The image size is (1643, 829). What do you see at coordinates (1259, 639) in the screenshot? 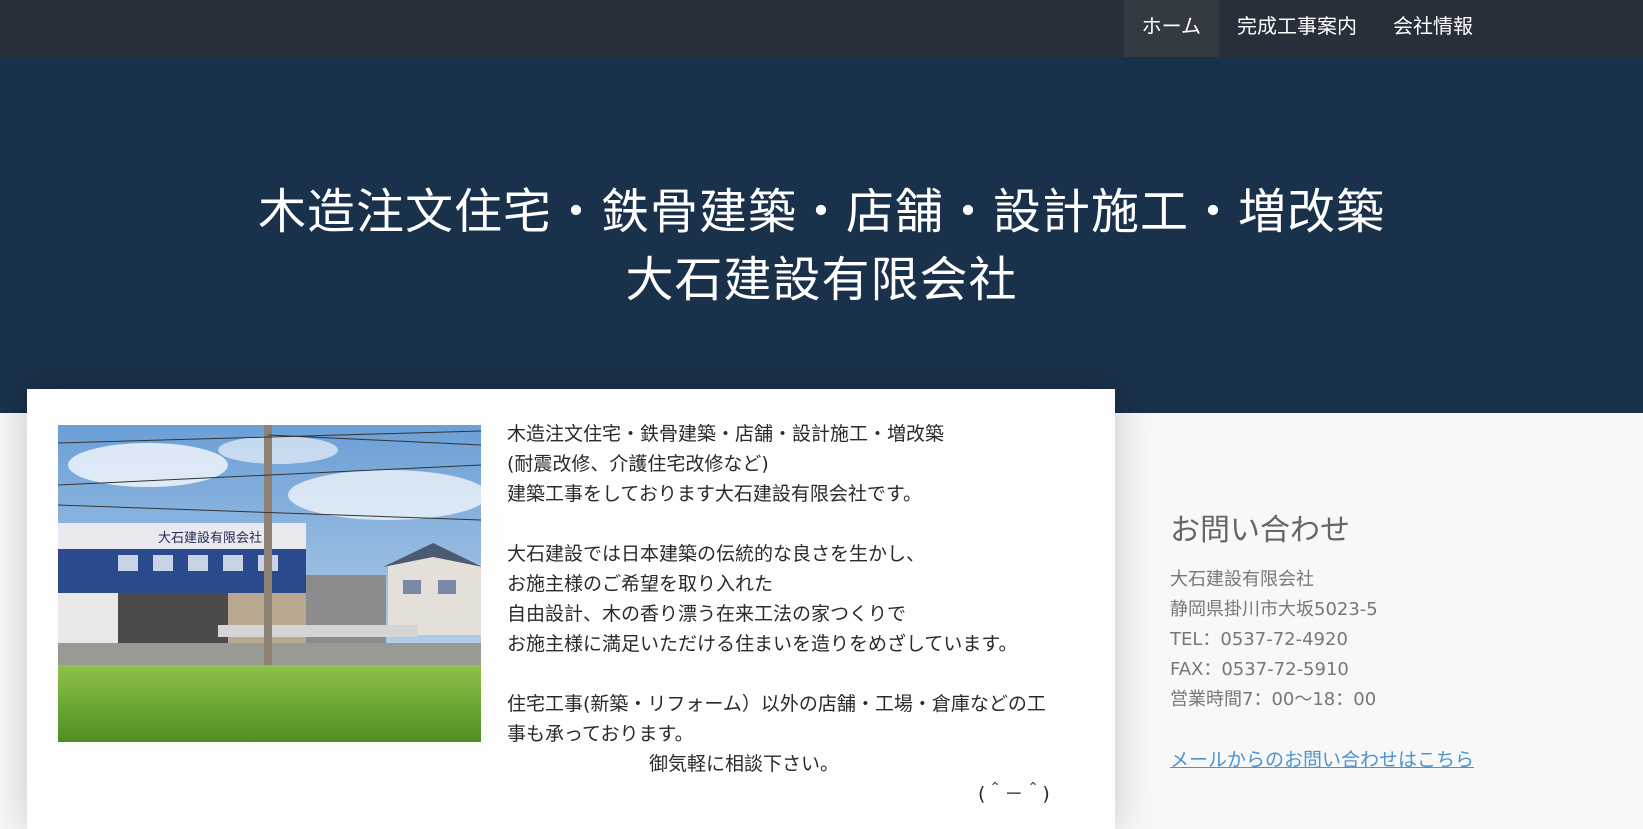
I see `contact-tel: TEL：0537-72-4920` at bounding box center [1259, 639].